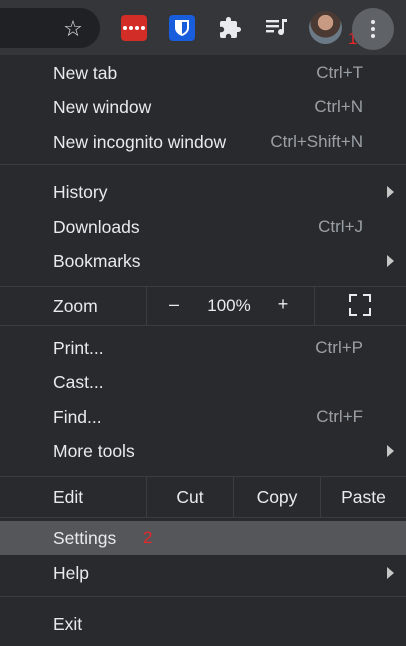 The height and width of the screenshot is (646, 406). I want to click on star-glyph: ☆, so click(73, 28).